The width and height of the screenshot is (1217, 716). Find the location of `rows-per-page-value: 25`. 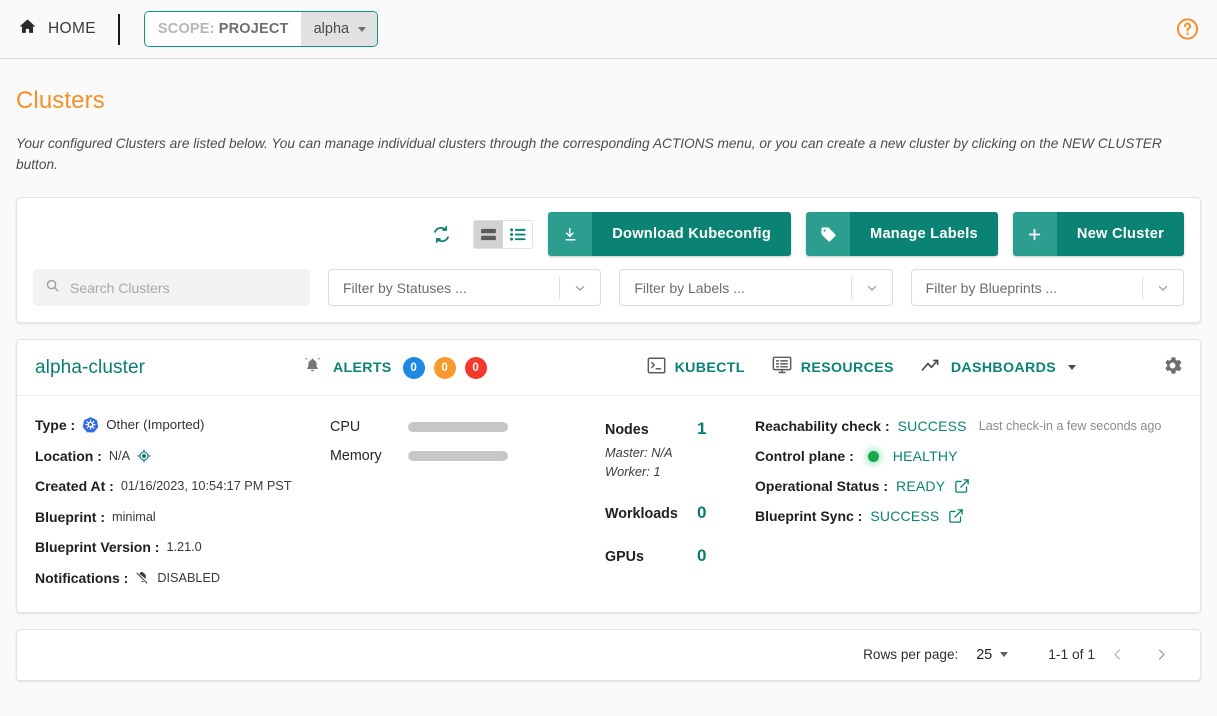

rows-per-page-value: 25 is located at coordinates (984, 654).